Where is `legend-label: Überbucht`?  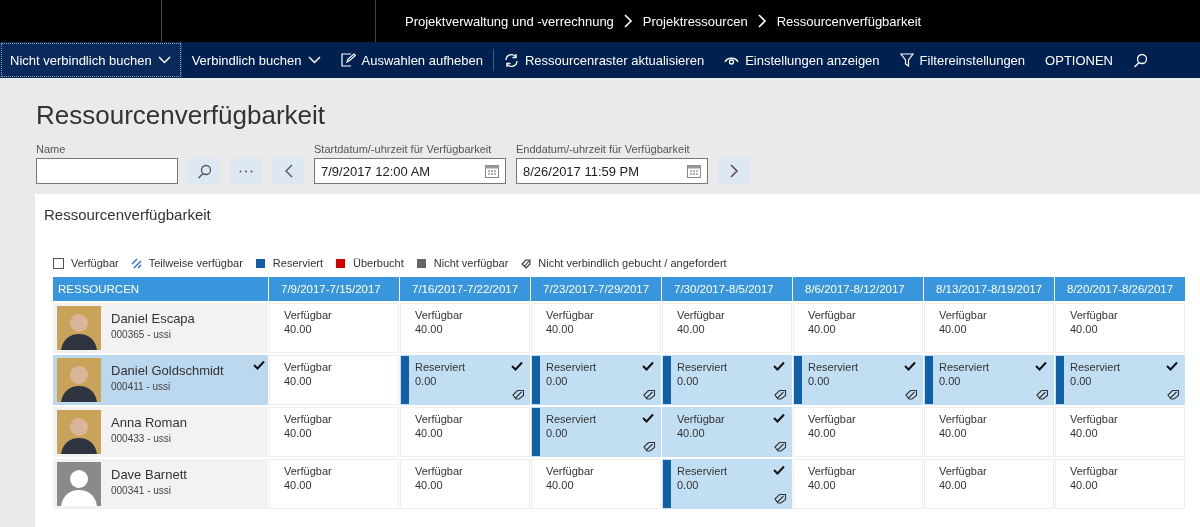
legend-label: Überbucht is located at coordinates (378, 263).